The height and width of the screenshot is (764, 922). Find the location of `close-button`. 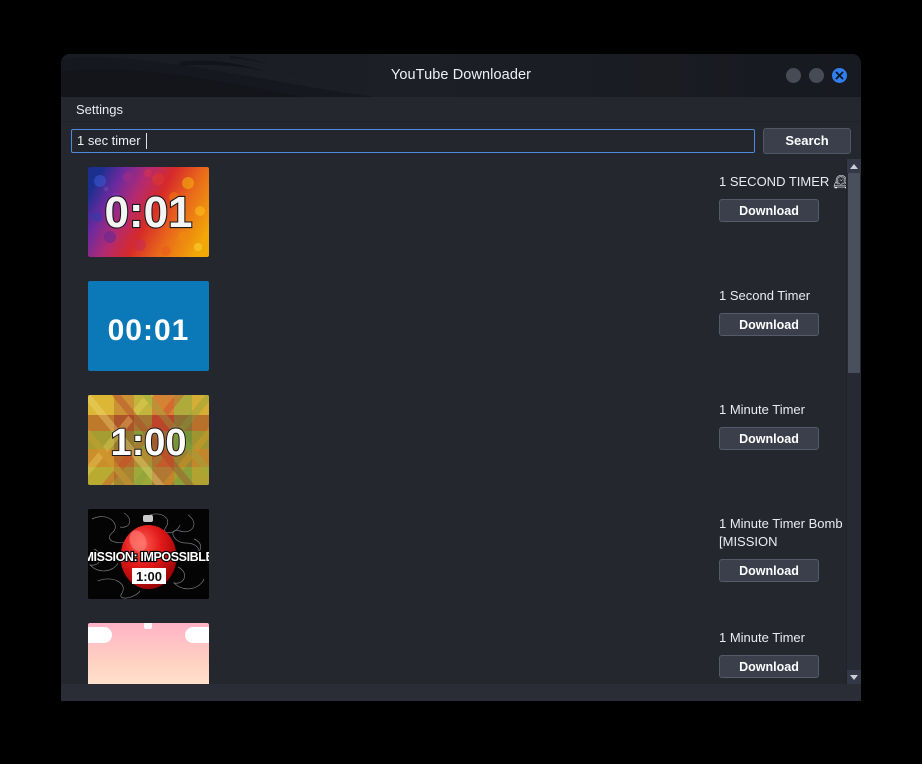

close-button is located at coordinates (839, 75).